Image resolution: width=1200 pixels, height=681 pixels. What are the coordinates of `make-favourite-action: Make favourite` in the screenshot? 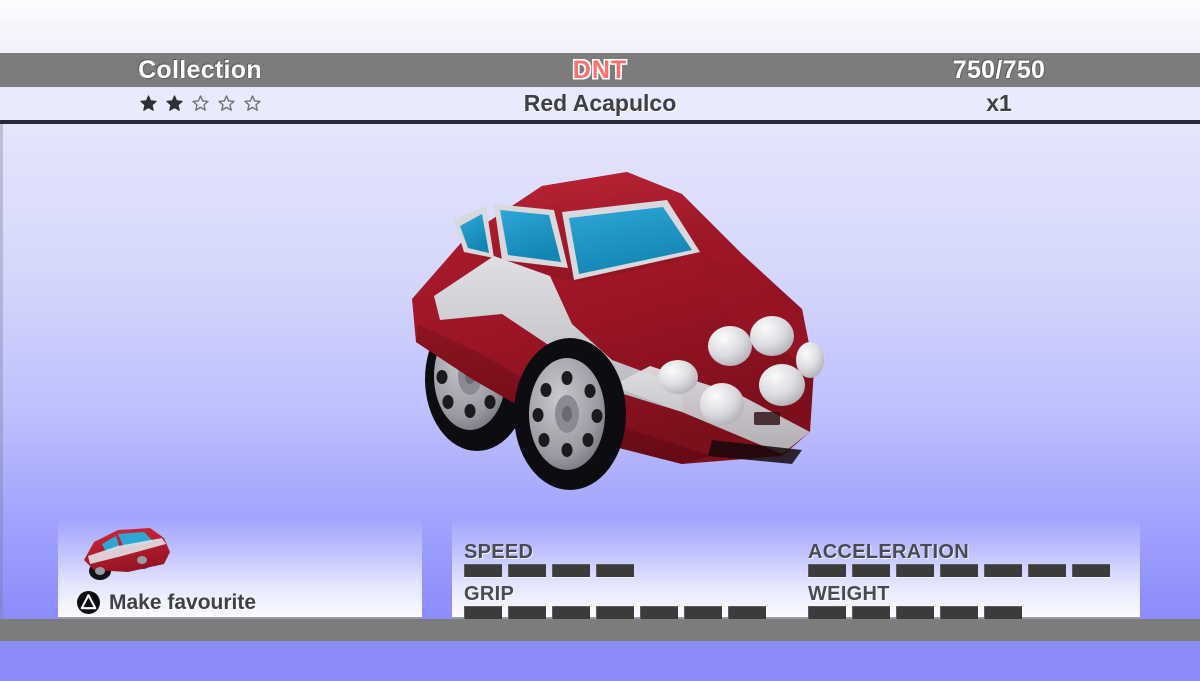 It's located at (166, 602).